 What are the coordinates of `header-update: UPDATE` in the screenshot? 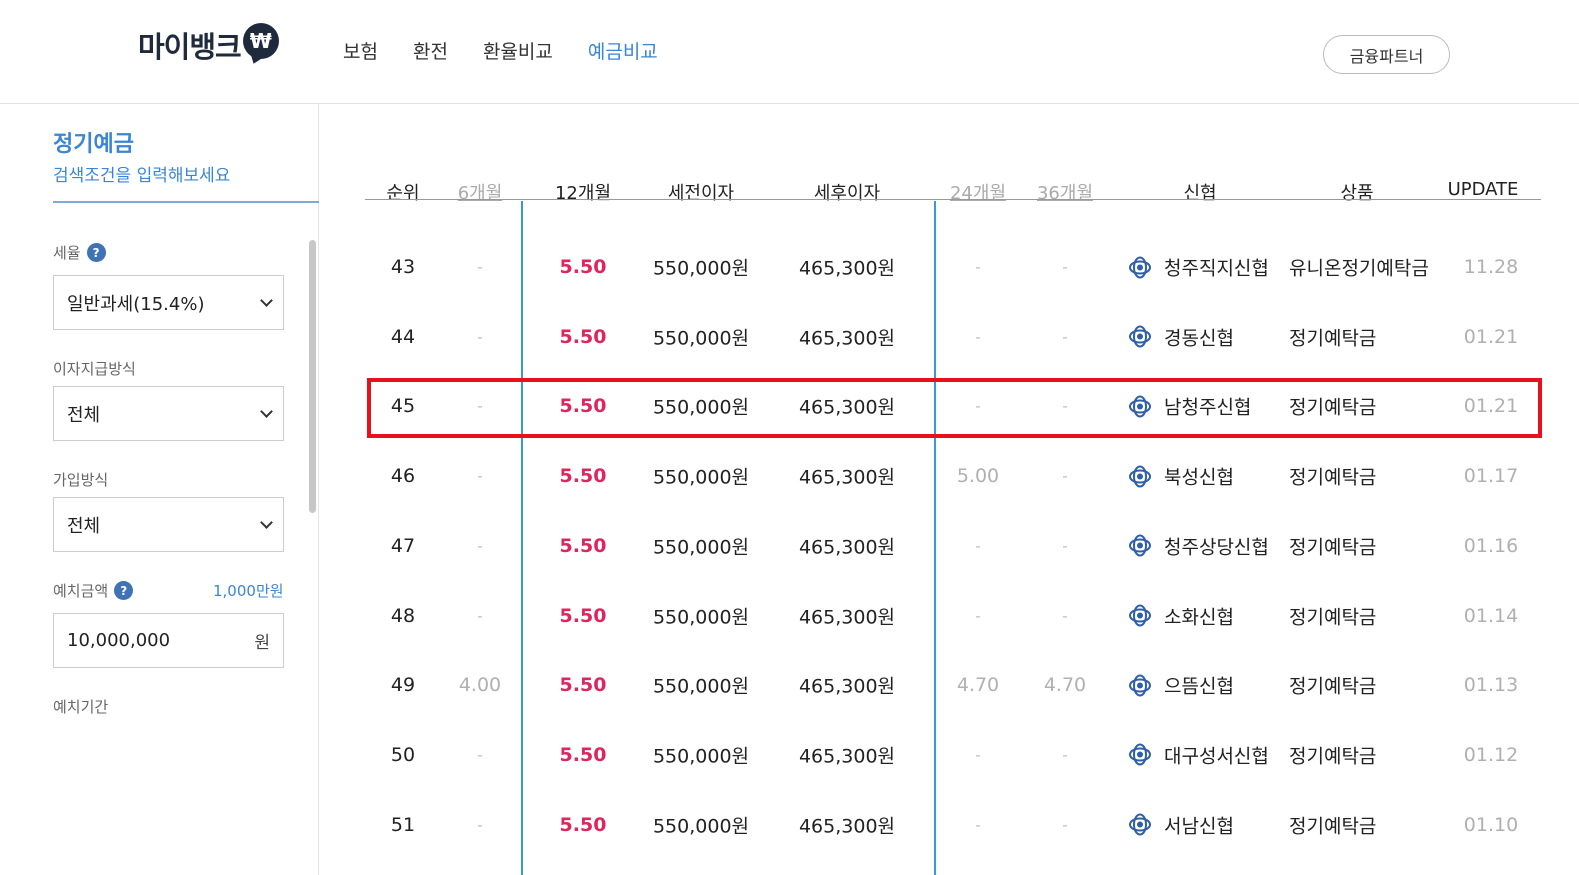 It's located at (1483, 189).